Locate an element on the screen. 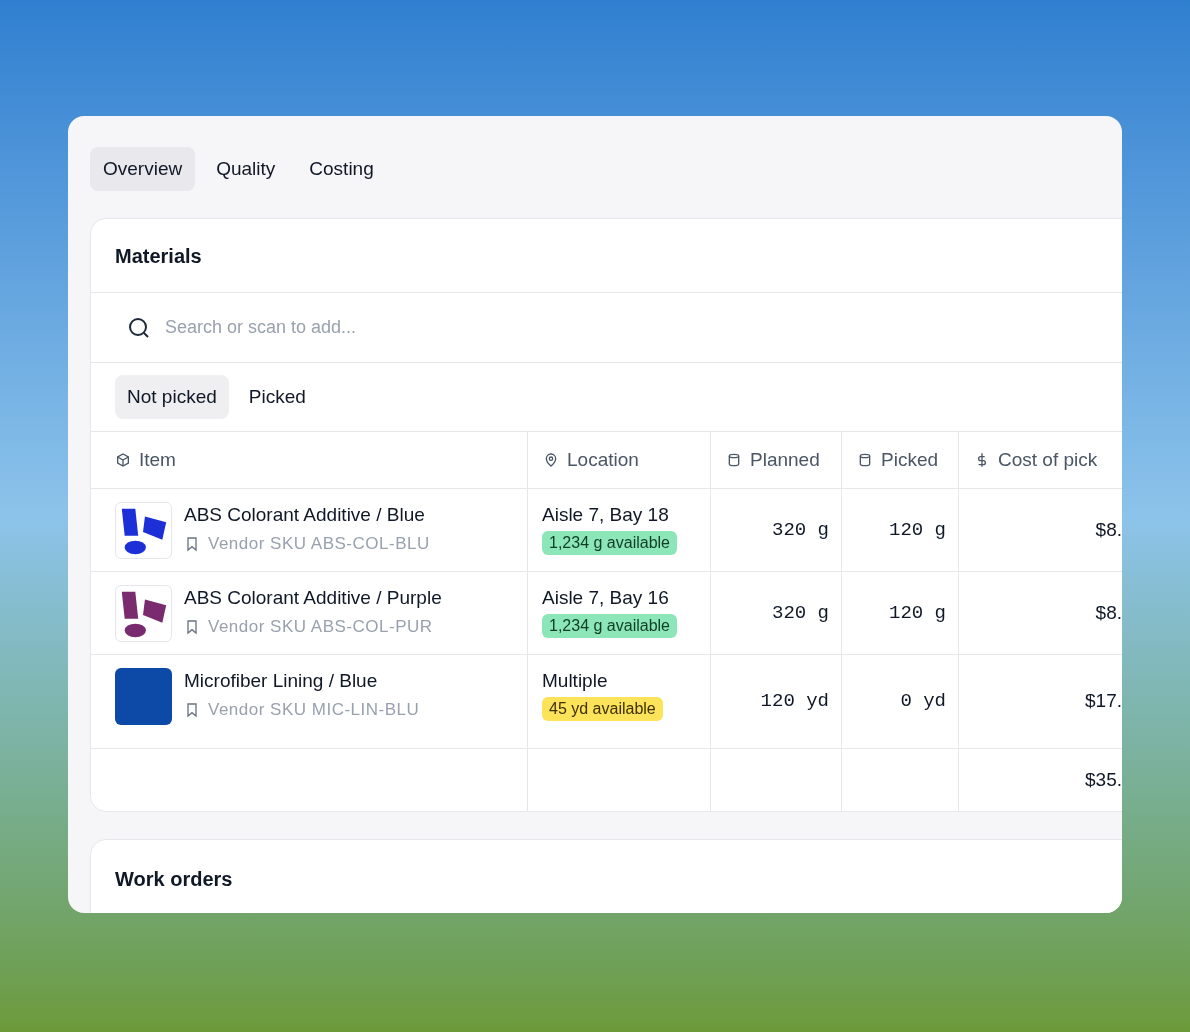  item-name: ABS Colorant Additive / Purple is located at coordinates (313, 598).